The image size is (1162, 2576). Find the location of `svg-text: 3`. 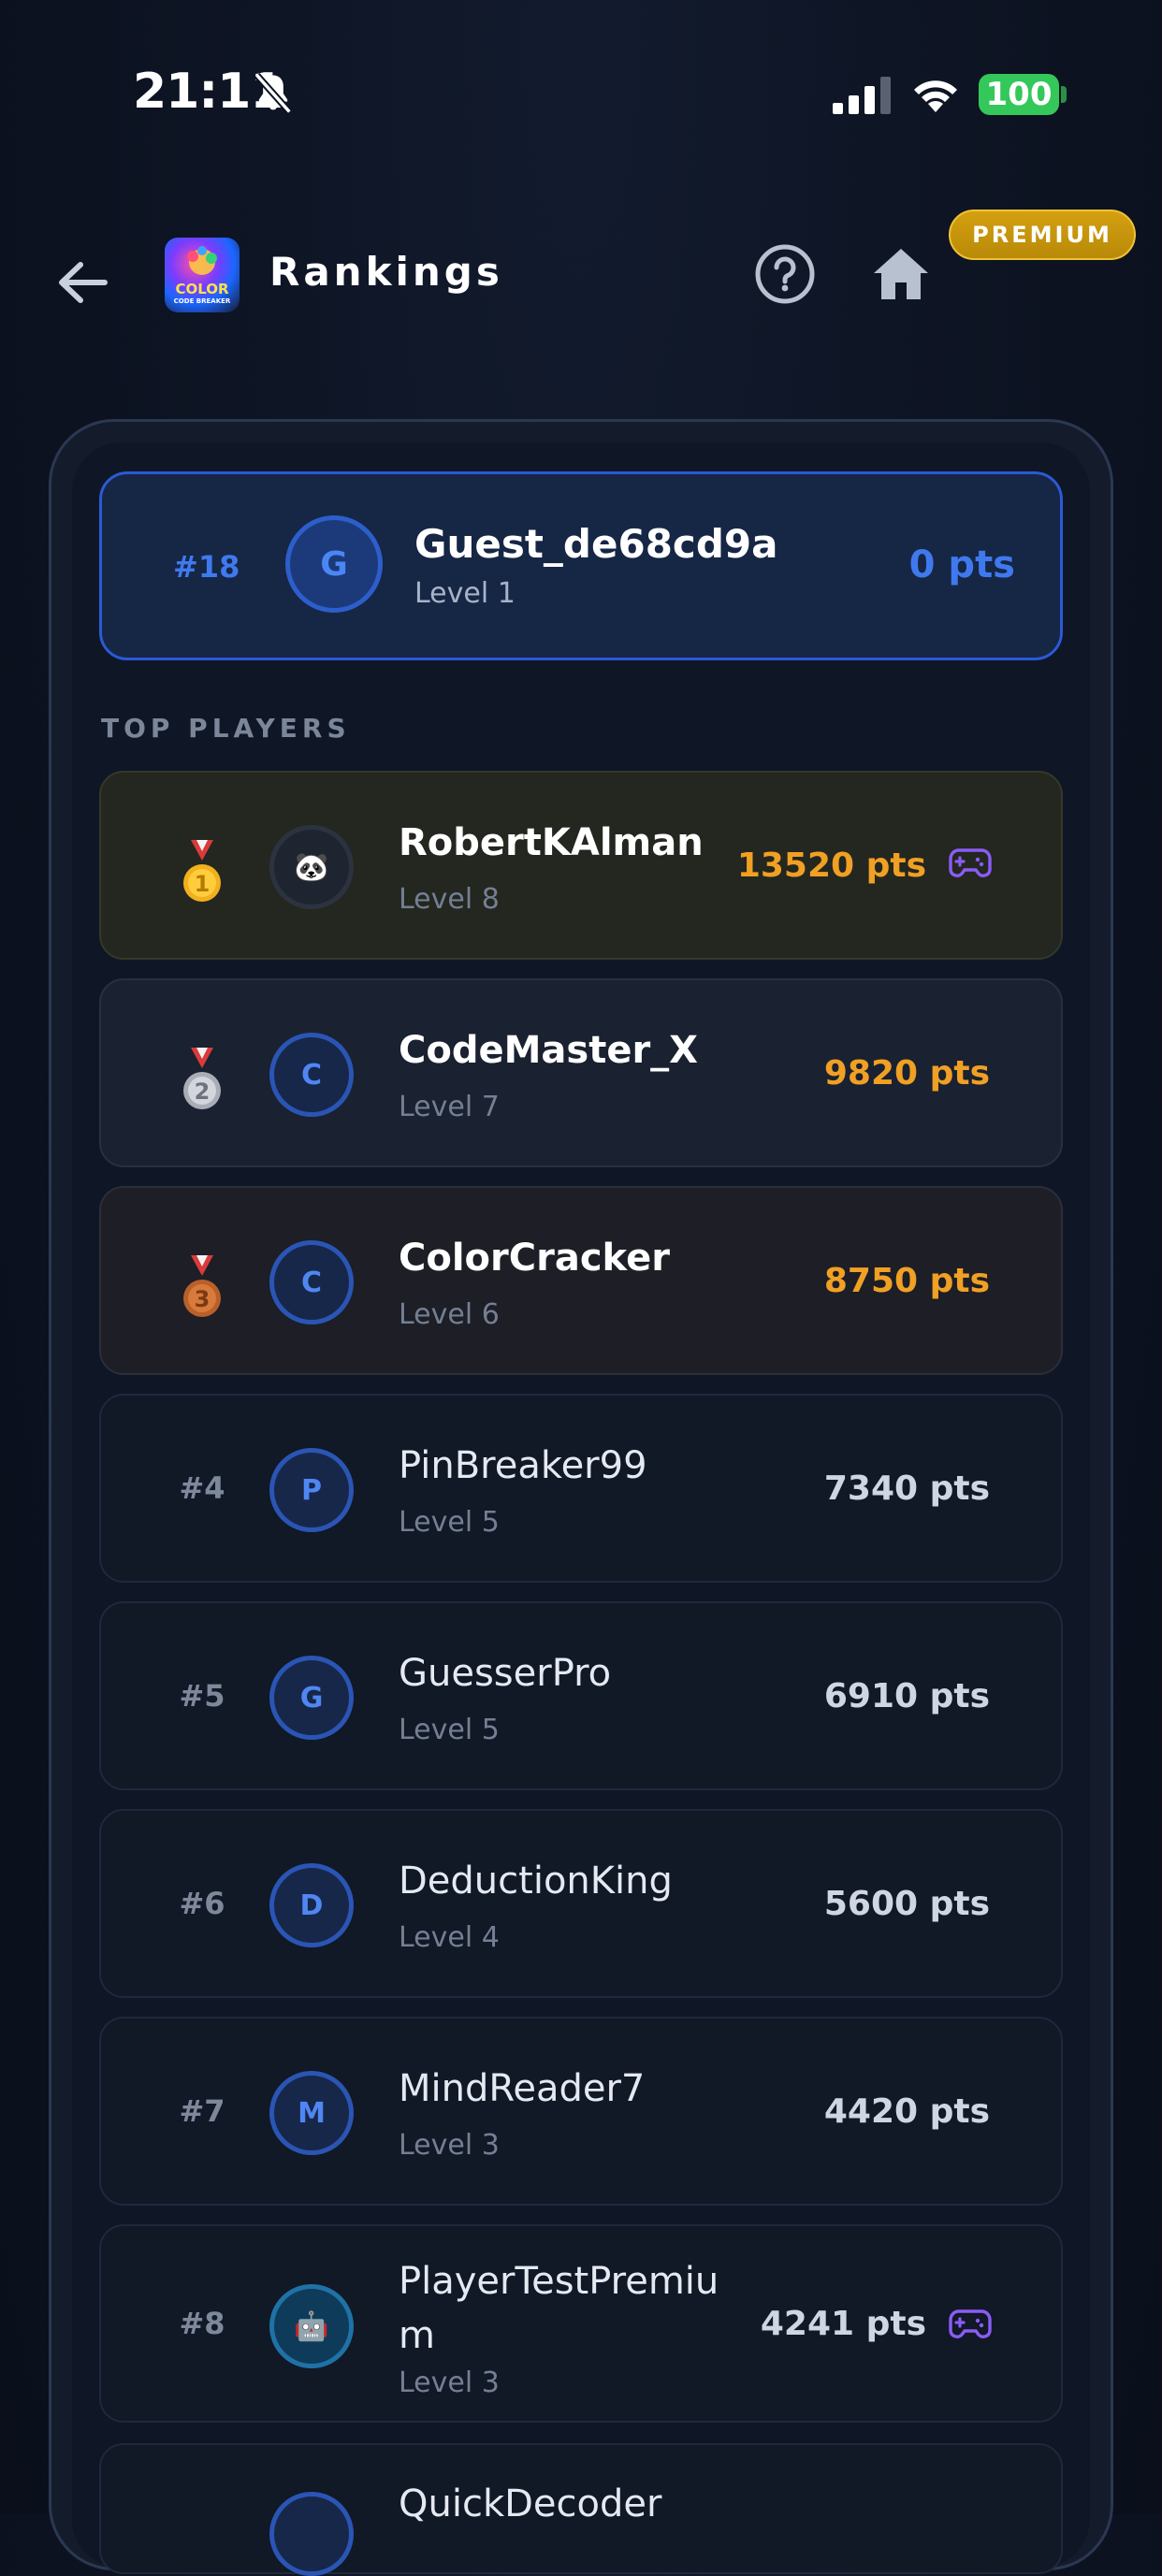

svg-text: 3 is located at coordinates (203, 1299).